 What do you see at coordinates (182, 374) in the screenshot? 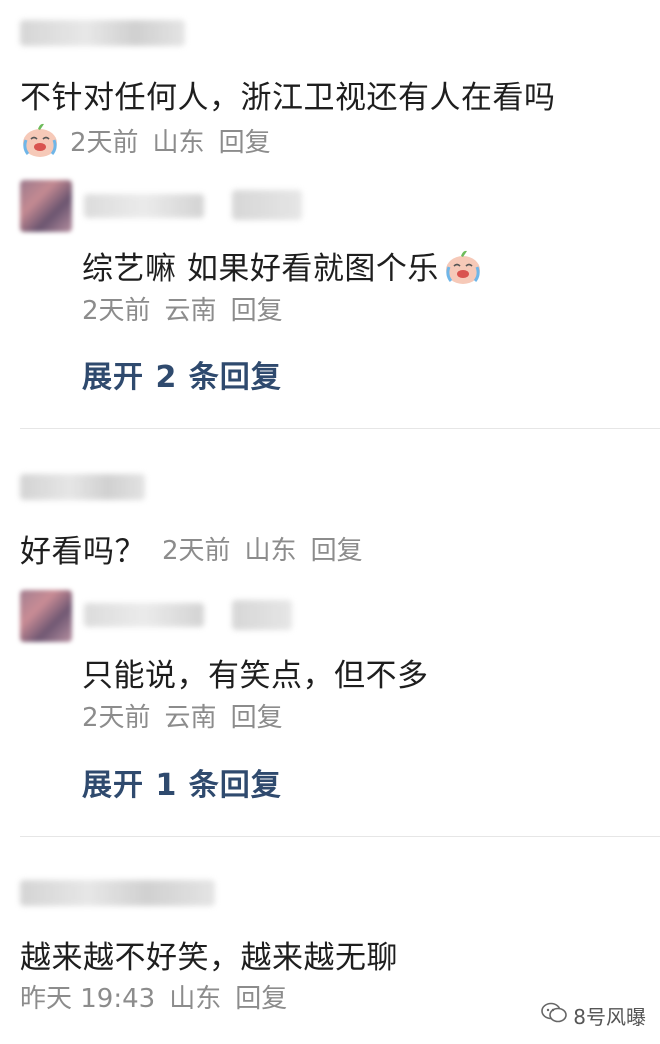
I see `expand-replies-button: 展开 2 条回复` at bounding box center [182, 374].